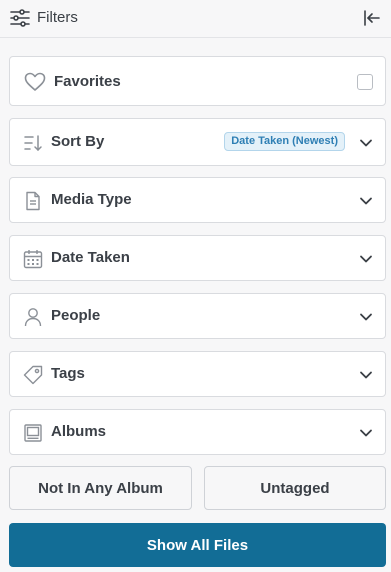 This screenshot has width=391, height=572. What do you see at coordinates (365, 82) in the screenshot?
I see `favorites-checkbox` at bounding box center [365, 82].